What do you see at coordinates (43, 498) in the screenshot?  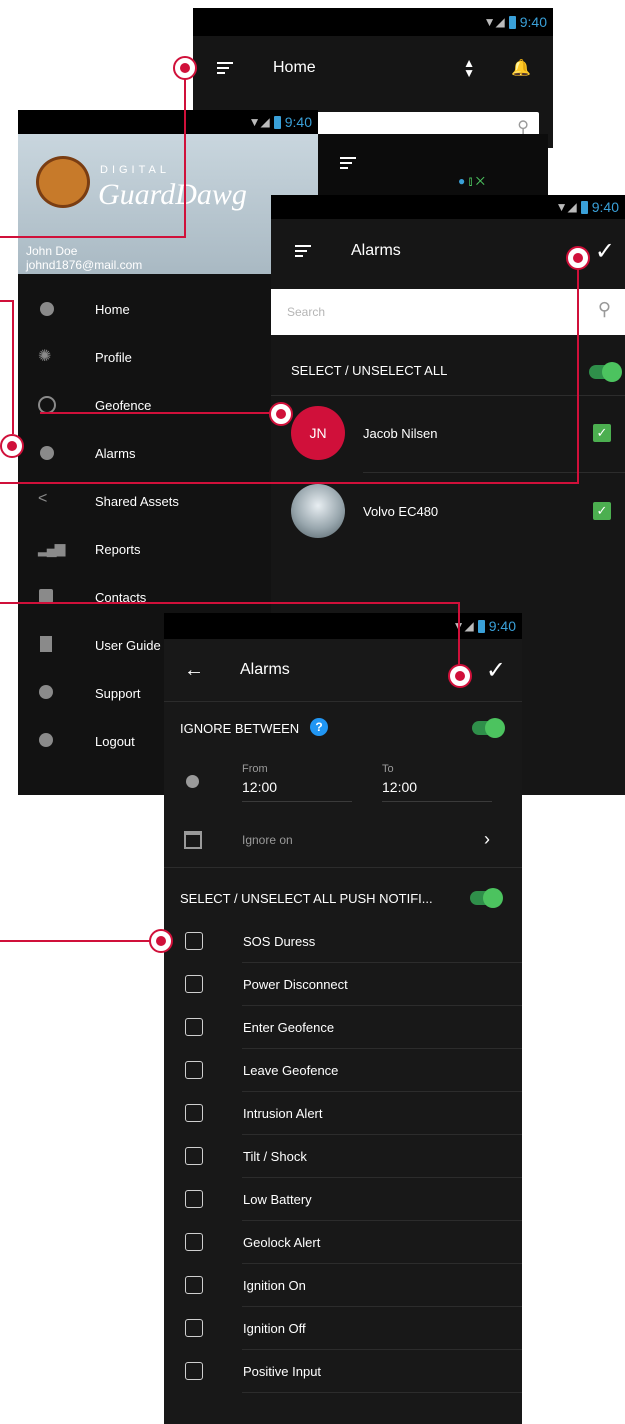 I see `share-icon: <` at bounding box center [43, 498].